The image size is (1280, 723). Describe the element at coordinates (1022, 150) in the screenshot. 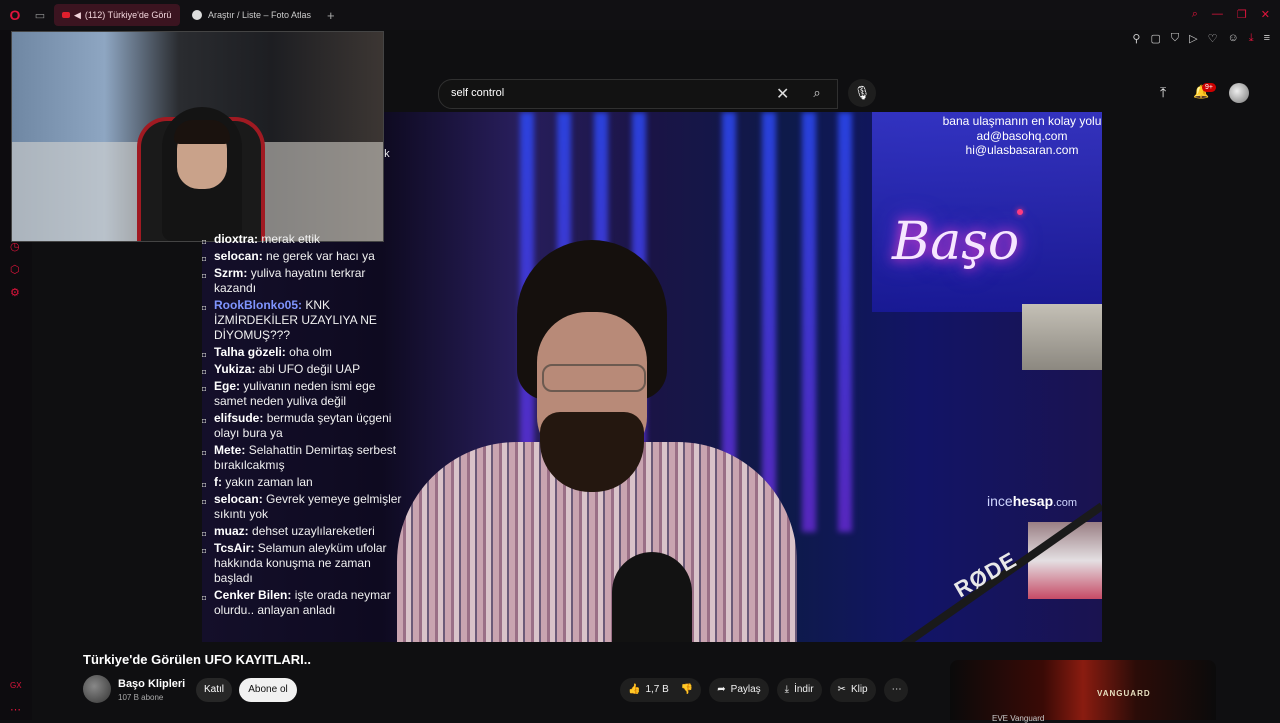

I see `contact-email: hi@ulasbasaran.com` at that location.